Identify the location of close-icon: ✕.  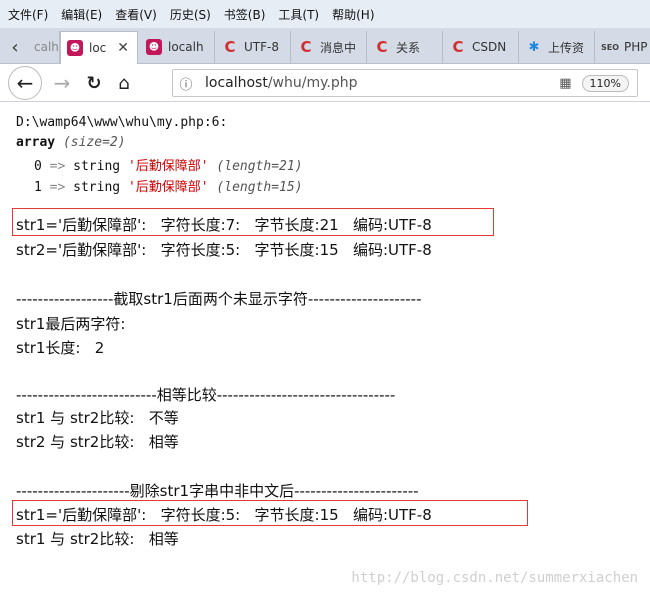
(123, 48).